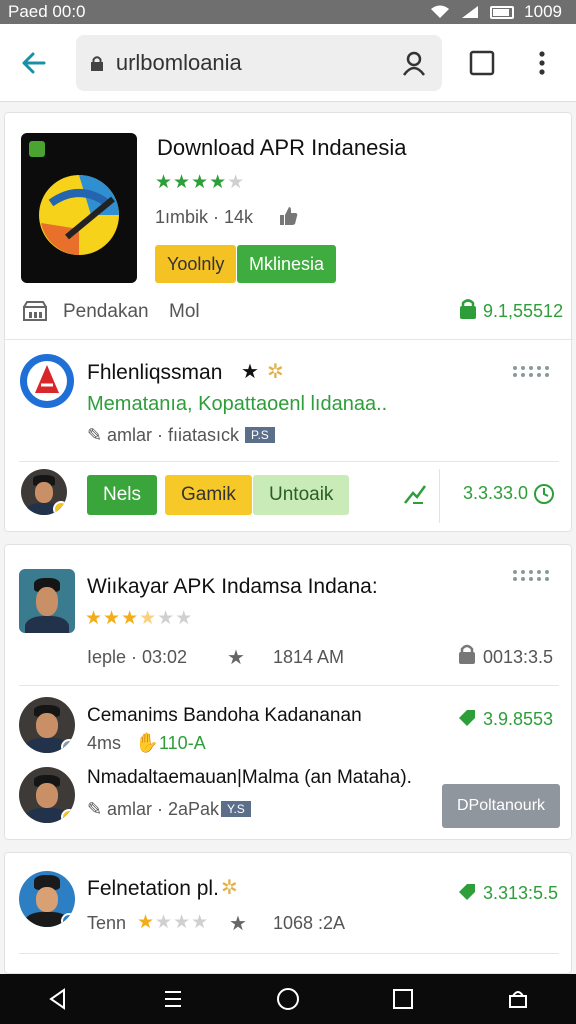 The image size is (576, 1024). Describe the element at coordinates (518, 719) in the screenshot. I see `row1-right: 3.9.8553` at that location.